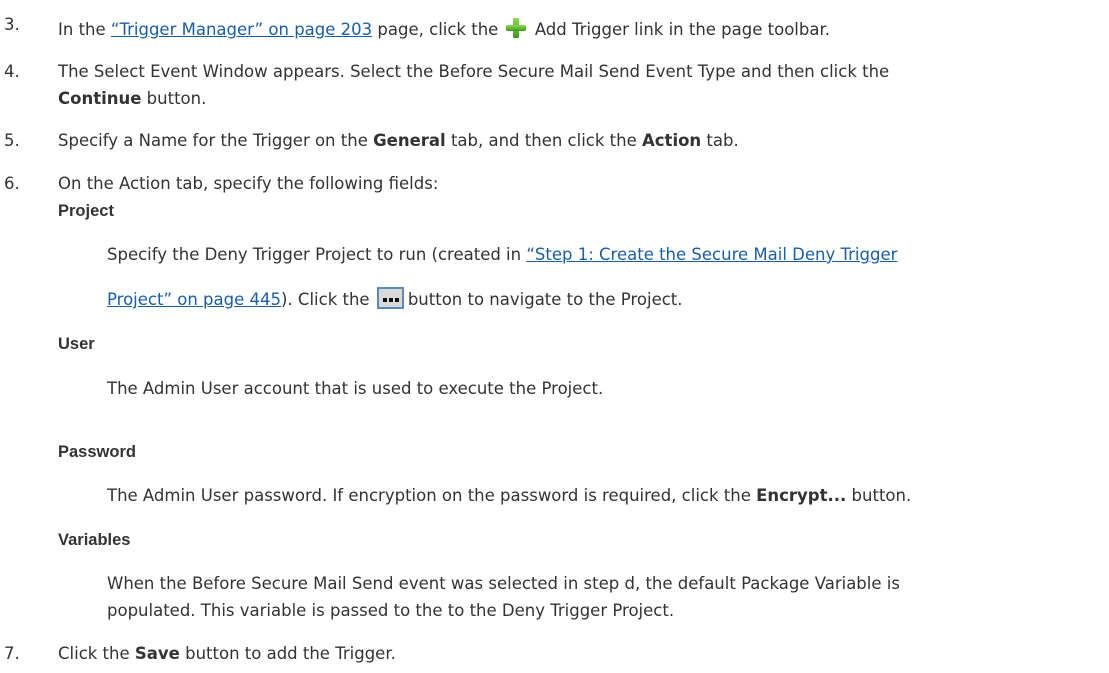 The image size is (1109, 673). Describe the element at coordinates (12, 140) in the screenshot. I see `step-number: 5.` at that location.